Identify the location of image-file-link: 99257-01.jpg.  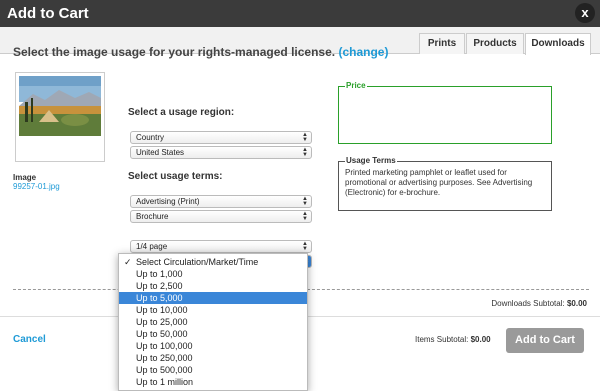
(36, 186).